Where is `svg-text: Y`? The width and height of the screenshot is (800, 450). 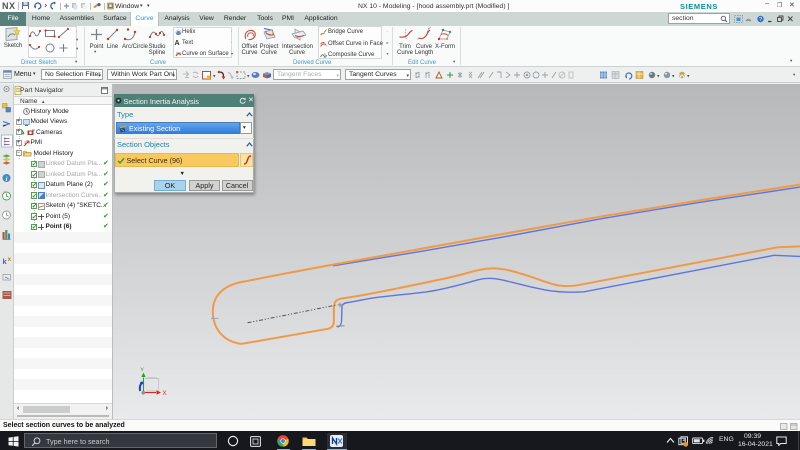
svg-text: Y is located at coordinates (142, 371).